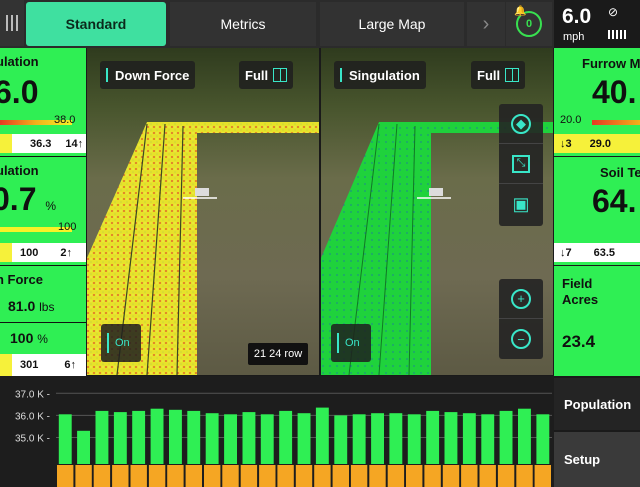  Describe the element at coordinates (613, 12) in the screenshot. I see `satellite-icon: ⊘` at that location.